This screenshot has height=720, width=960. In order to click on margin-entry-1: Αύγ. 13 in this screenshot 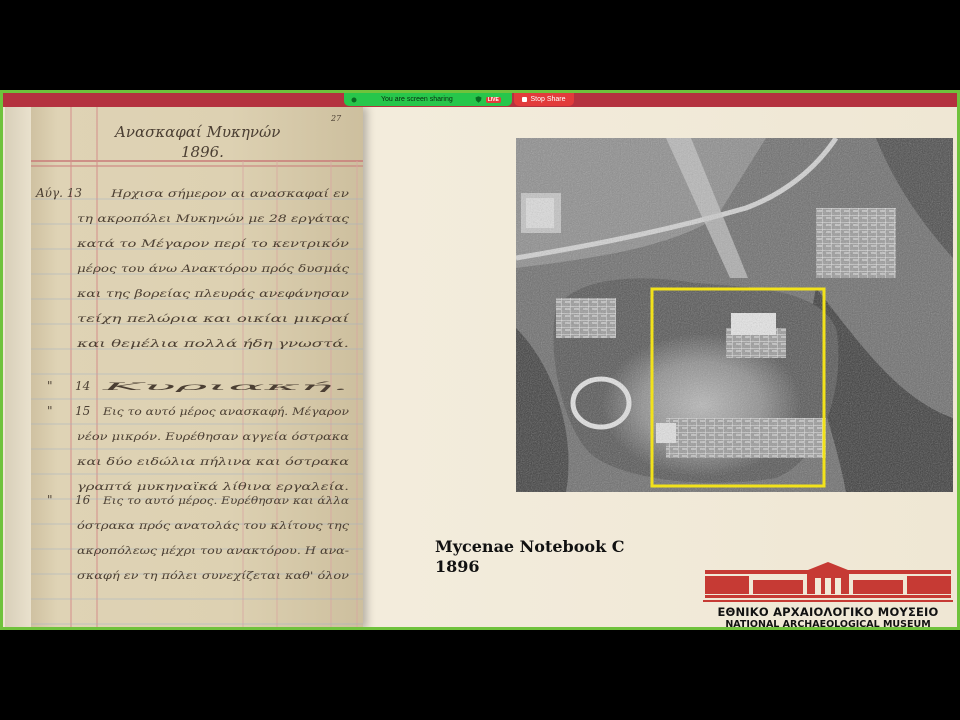, I will do `click(58, 193)`.